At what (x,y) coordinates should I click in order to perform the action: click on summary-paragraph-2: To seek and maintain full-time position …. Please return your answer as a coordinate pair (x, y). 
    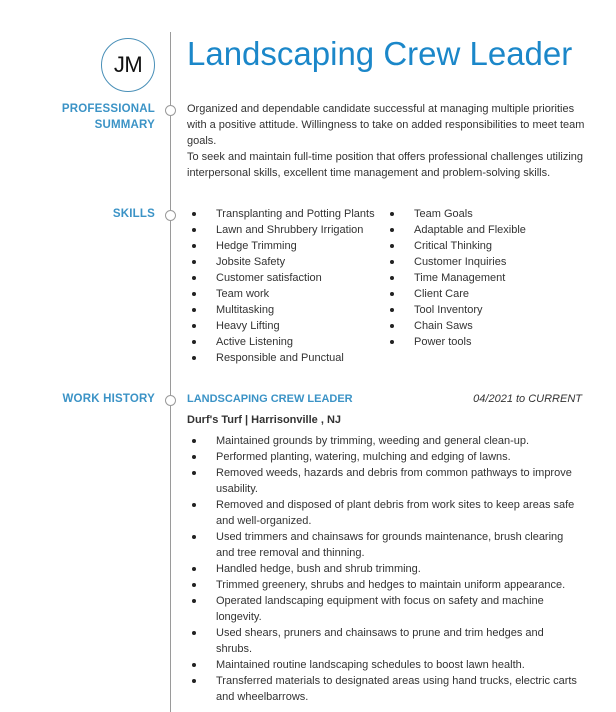
    Looking at the image, I should click on (385, 165).